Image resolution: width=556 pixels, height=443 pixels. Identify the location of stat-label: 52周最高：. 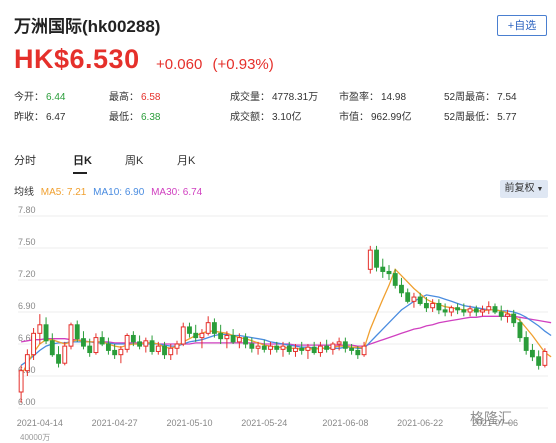
(470, 97).